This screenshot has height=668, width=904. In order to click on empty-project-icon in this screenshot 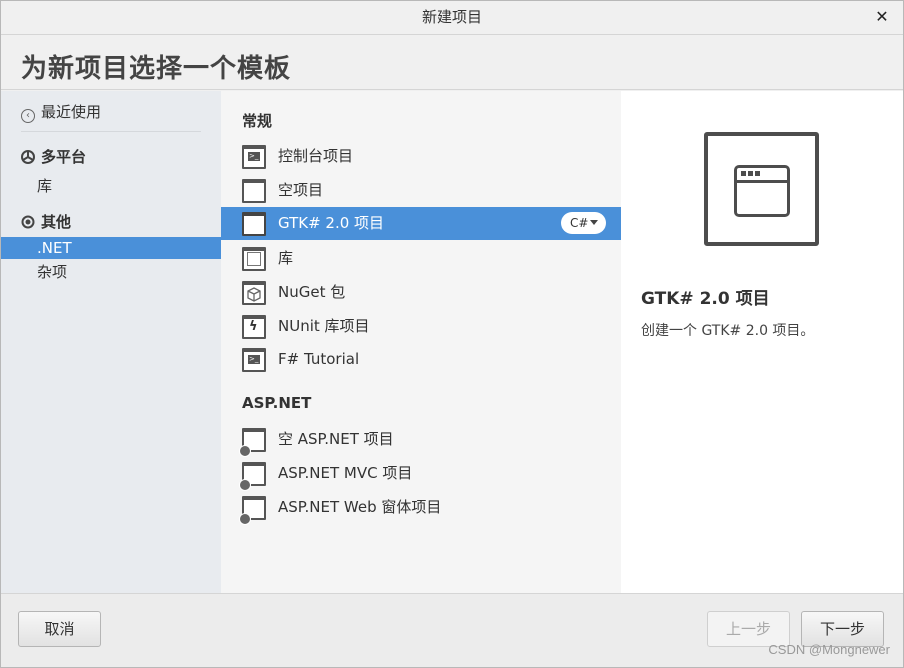, I will do `click(254, 191)`.